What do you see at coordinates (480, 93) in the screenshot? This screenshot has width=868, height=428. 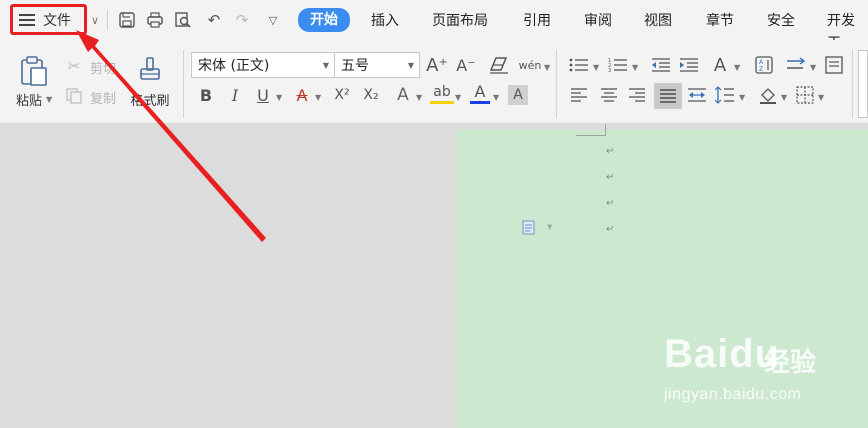 I see `font-color-button: A` at bounding box center [480, 93].